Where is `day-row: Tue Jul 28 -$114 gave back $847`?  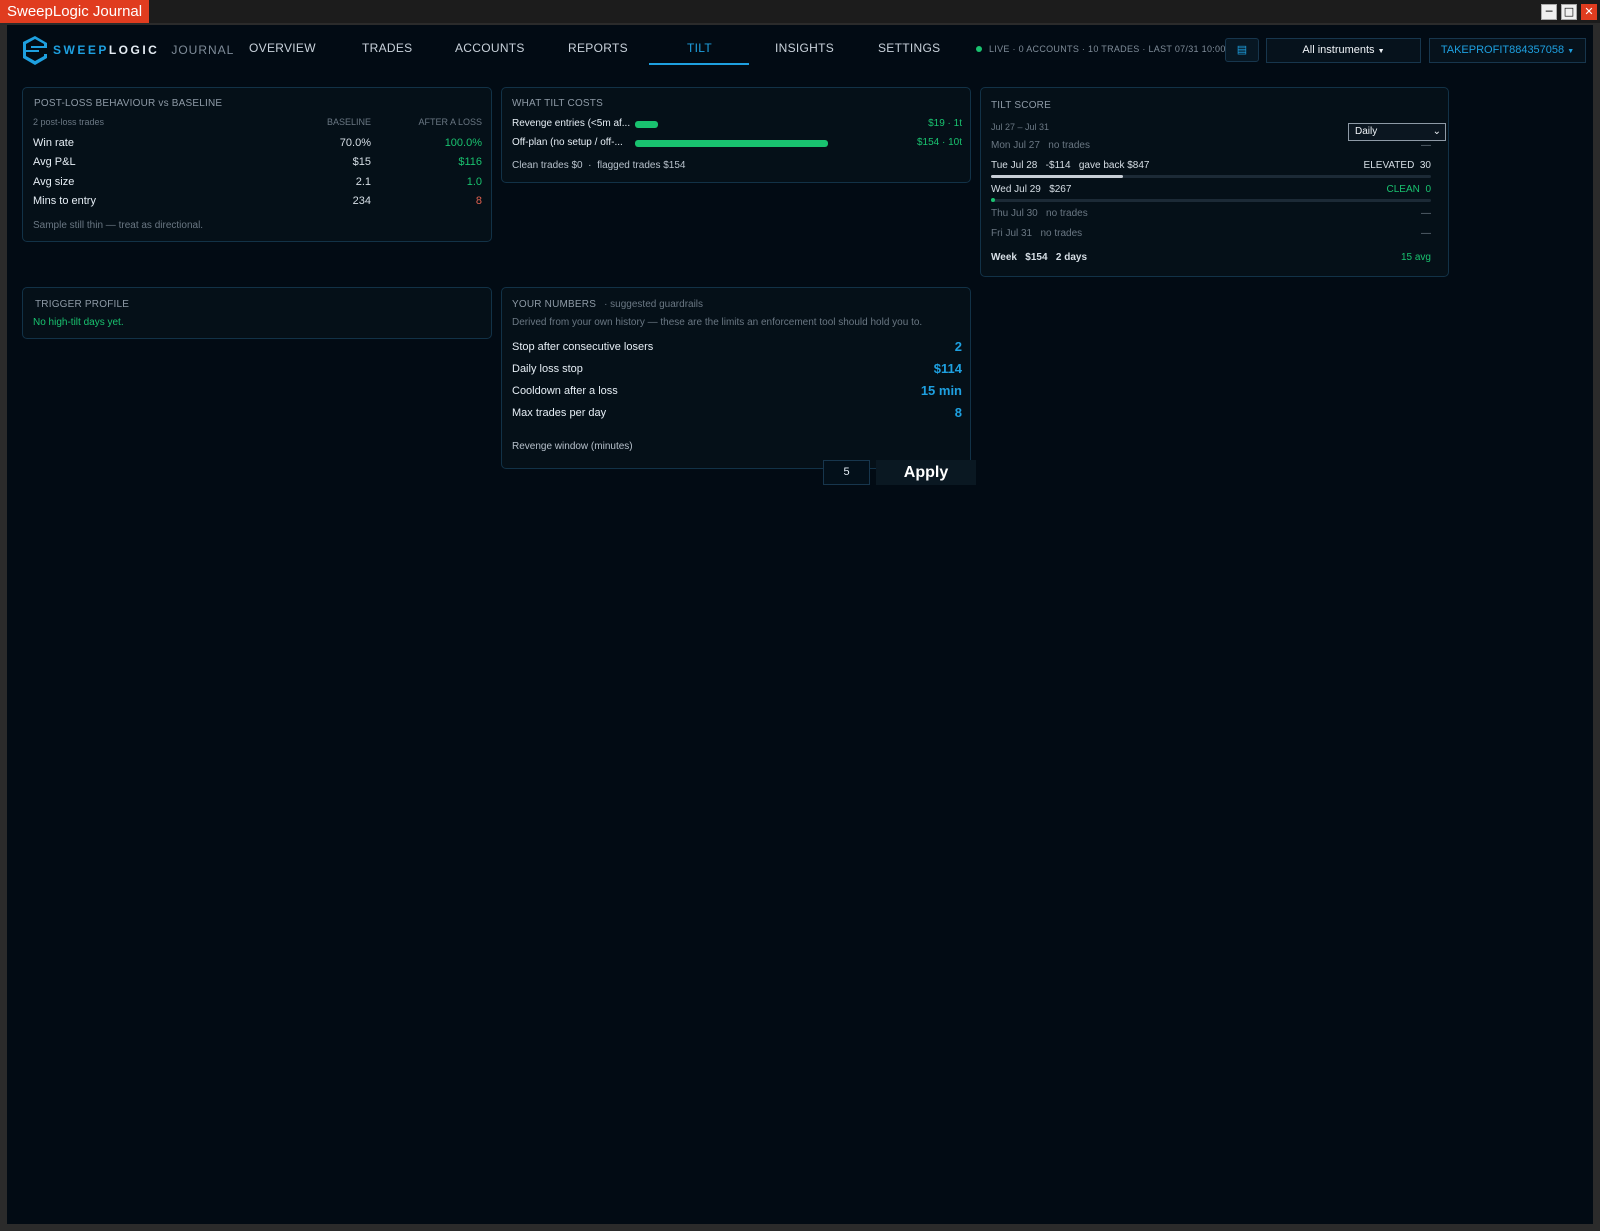
day-row: Tue Jul 28 -$114 gave back $847 is located at coordinates (1070, 165).